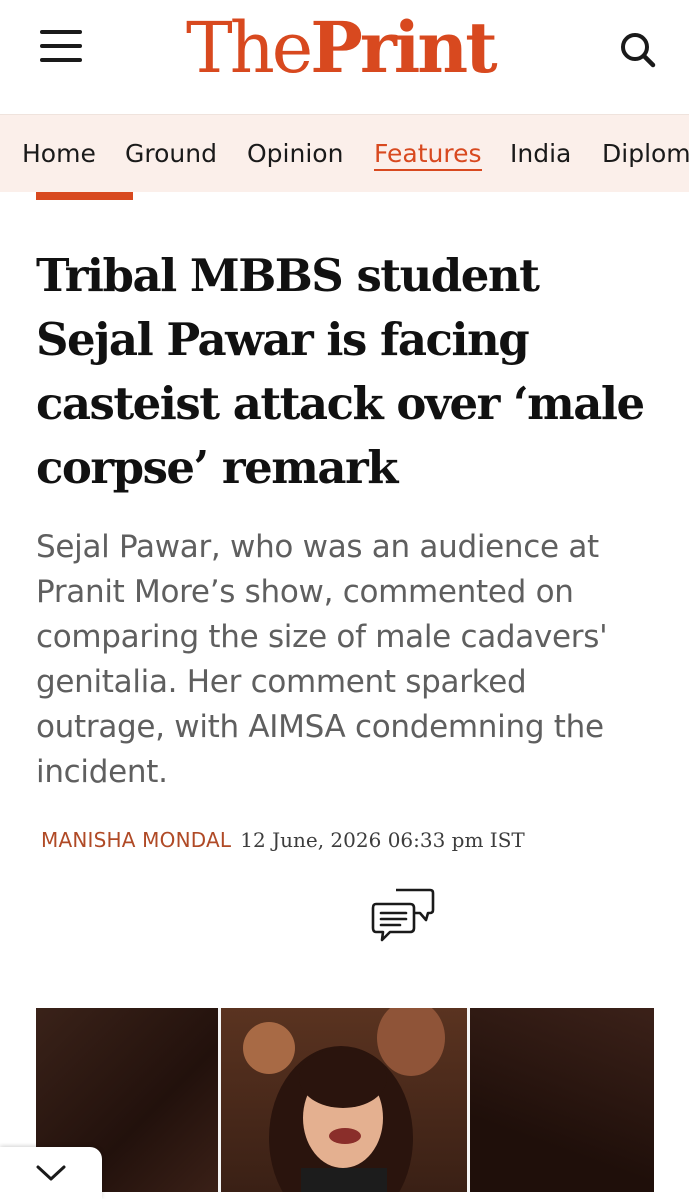 This screenshot has width=689, height=1199. What do you see at coordinates (428, 154) in the screenshot?
I see `nav-item-features: Features` at bounding box center [428, 154].